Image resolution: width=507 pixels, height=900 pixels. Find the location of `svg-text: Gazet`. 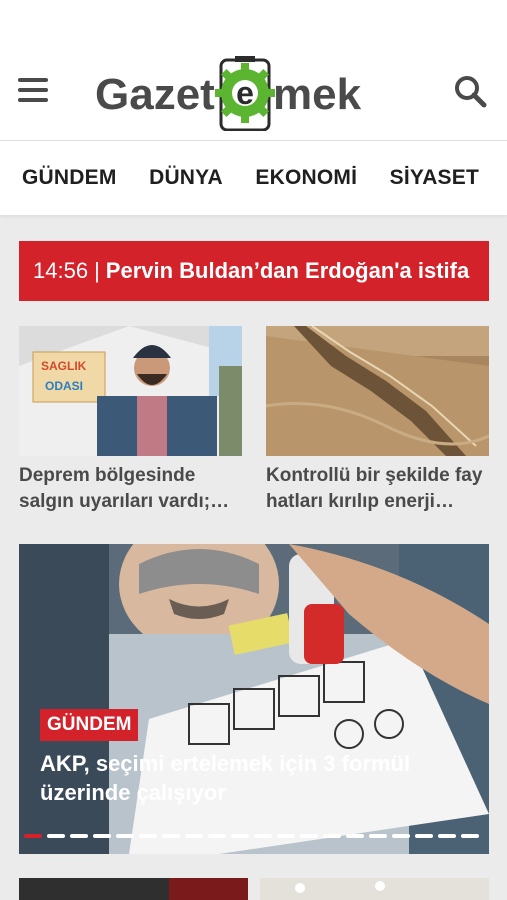

svg-text: Gazet is located at coordinates (155, 94).